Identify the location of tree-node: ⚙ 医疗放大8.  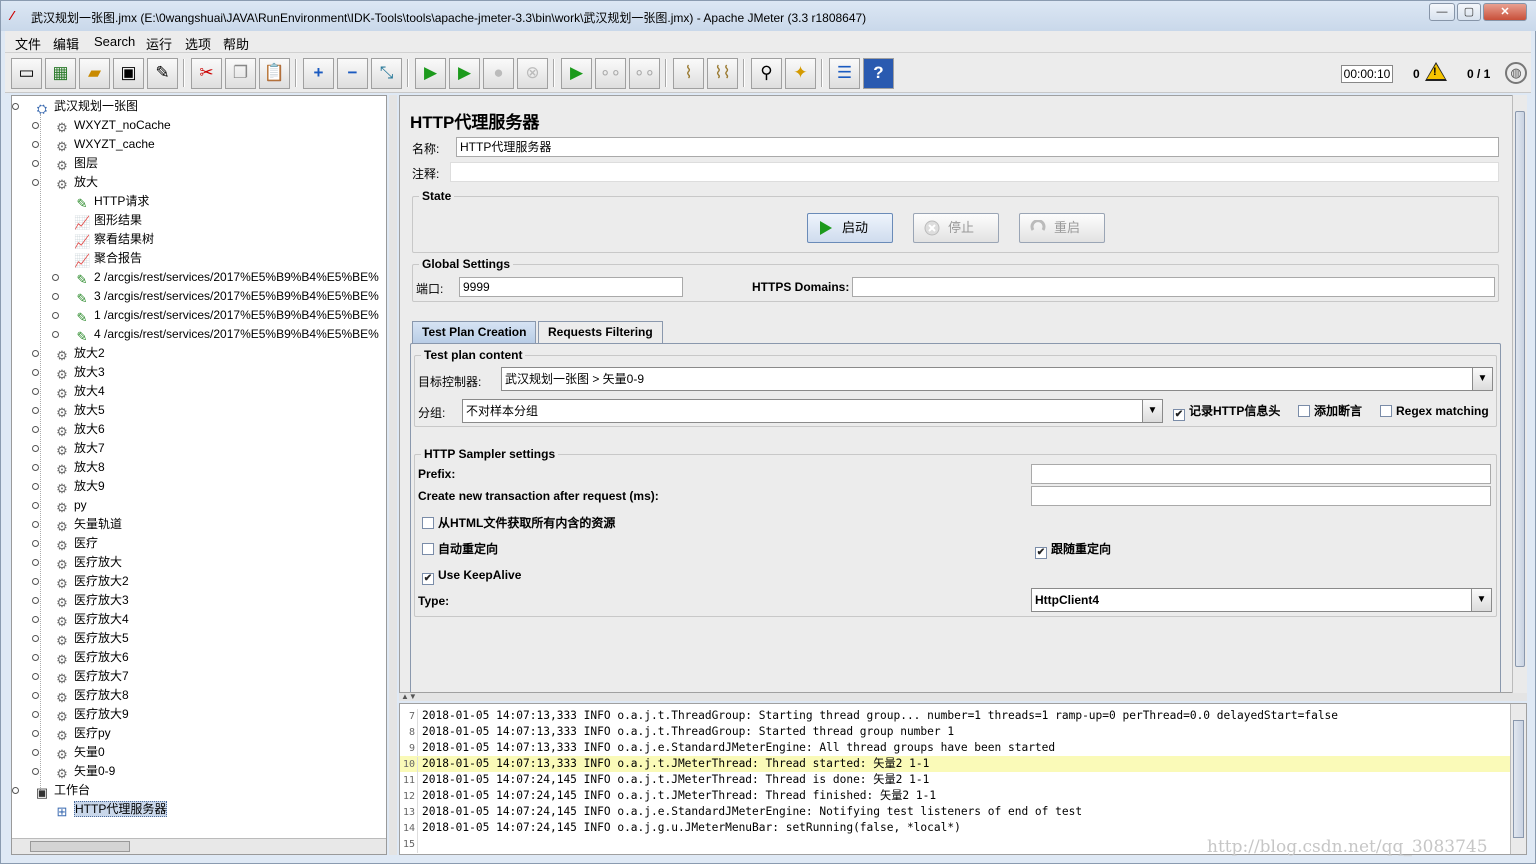
(80, 695).